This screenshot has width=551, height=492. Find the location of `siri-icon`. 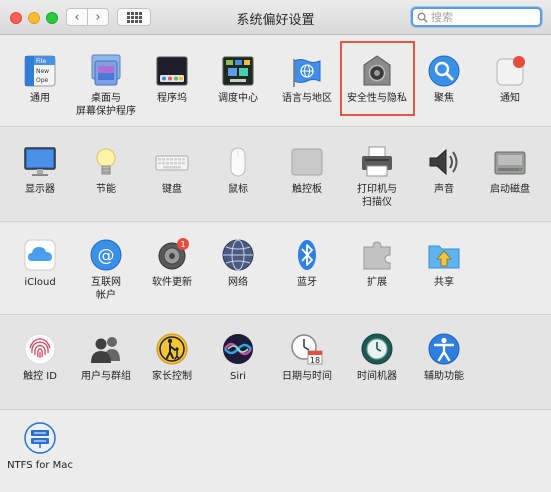

siri-icon is located at coordinates (238, 349).